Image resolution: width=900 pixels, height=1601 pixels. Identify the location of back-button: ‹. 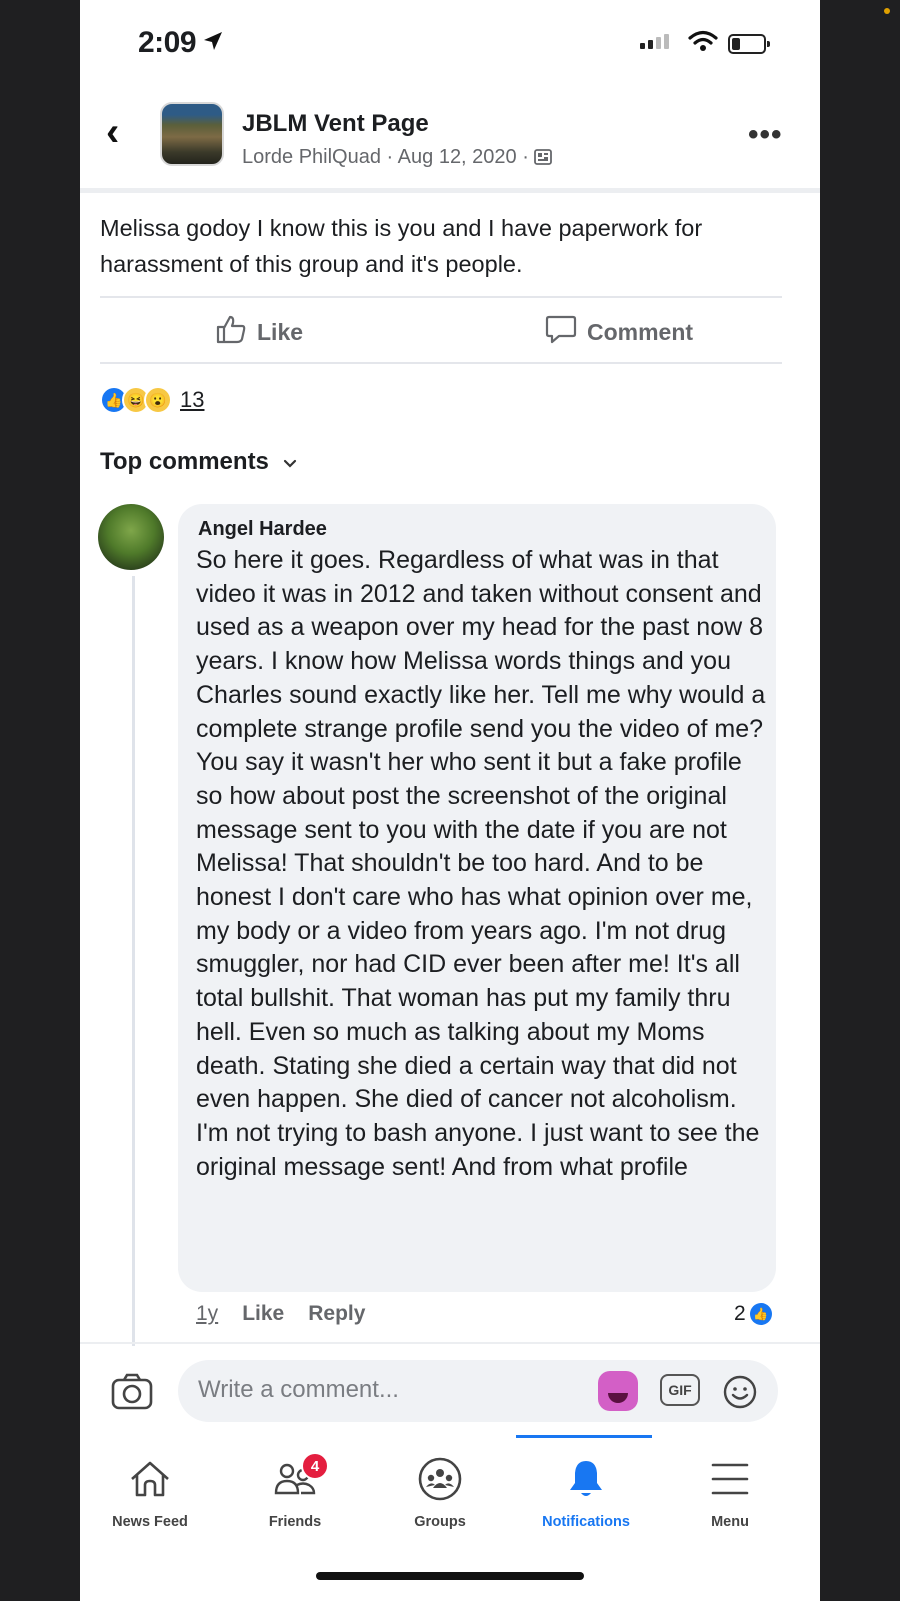
(112, 132).